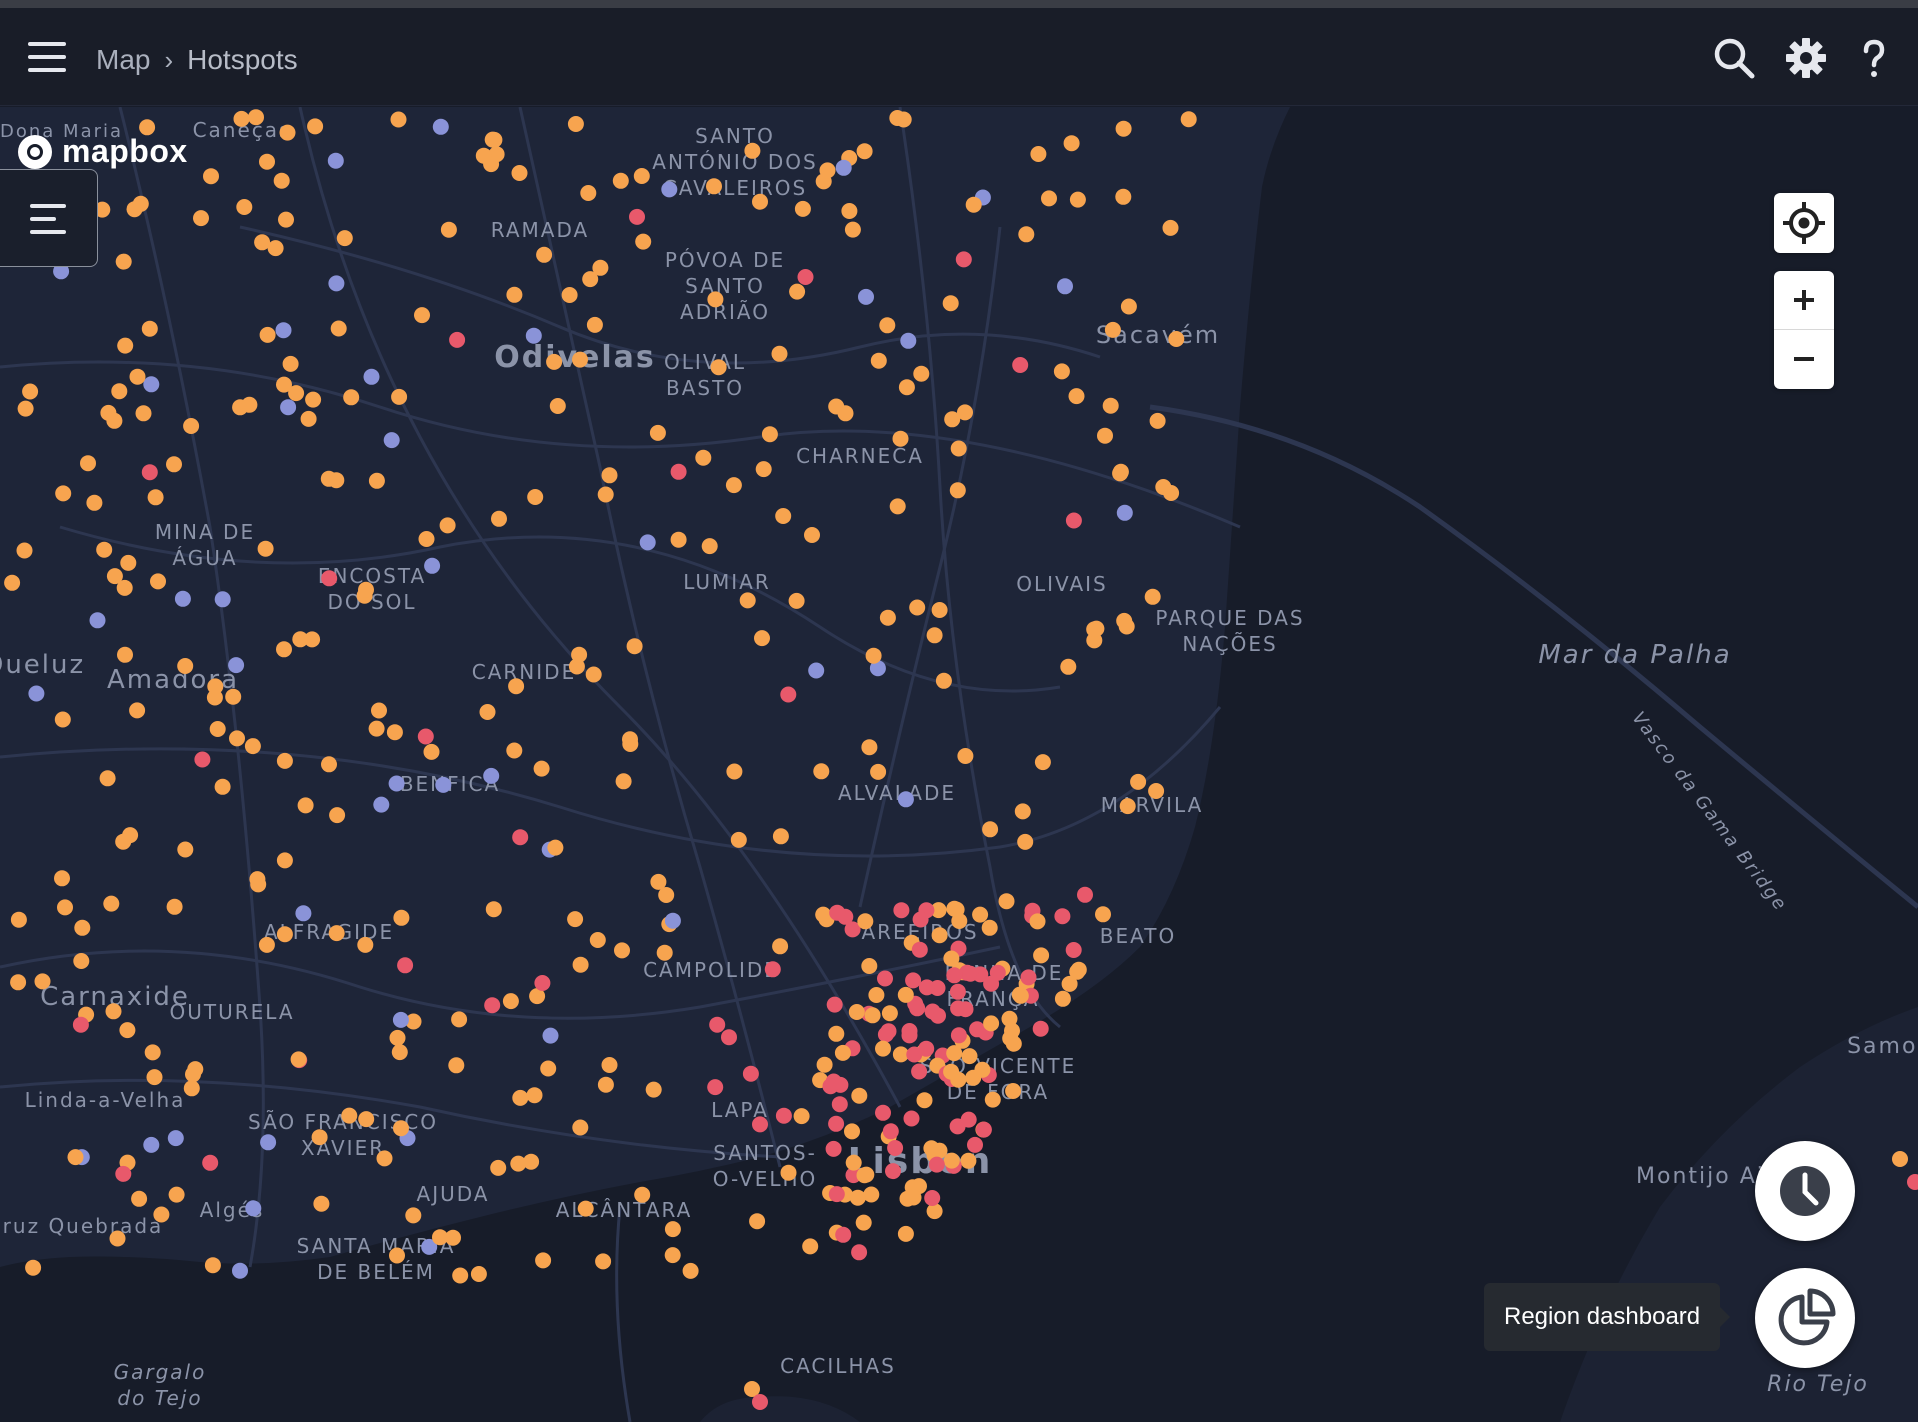 The image size is (1918, 1422). What do you see at coordinates (1874, 58) in the screenshot?
I see `help-icon` at bounding box center [1874, 58].